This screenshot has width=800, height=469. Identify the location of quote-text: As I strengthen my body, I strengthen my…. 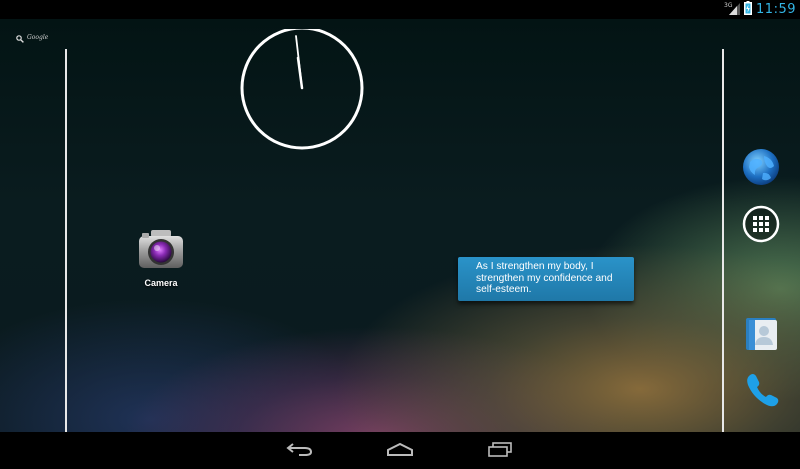
(544, 278).